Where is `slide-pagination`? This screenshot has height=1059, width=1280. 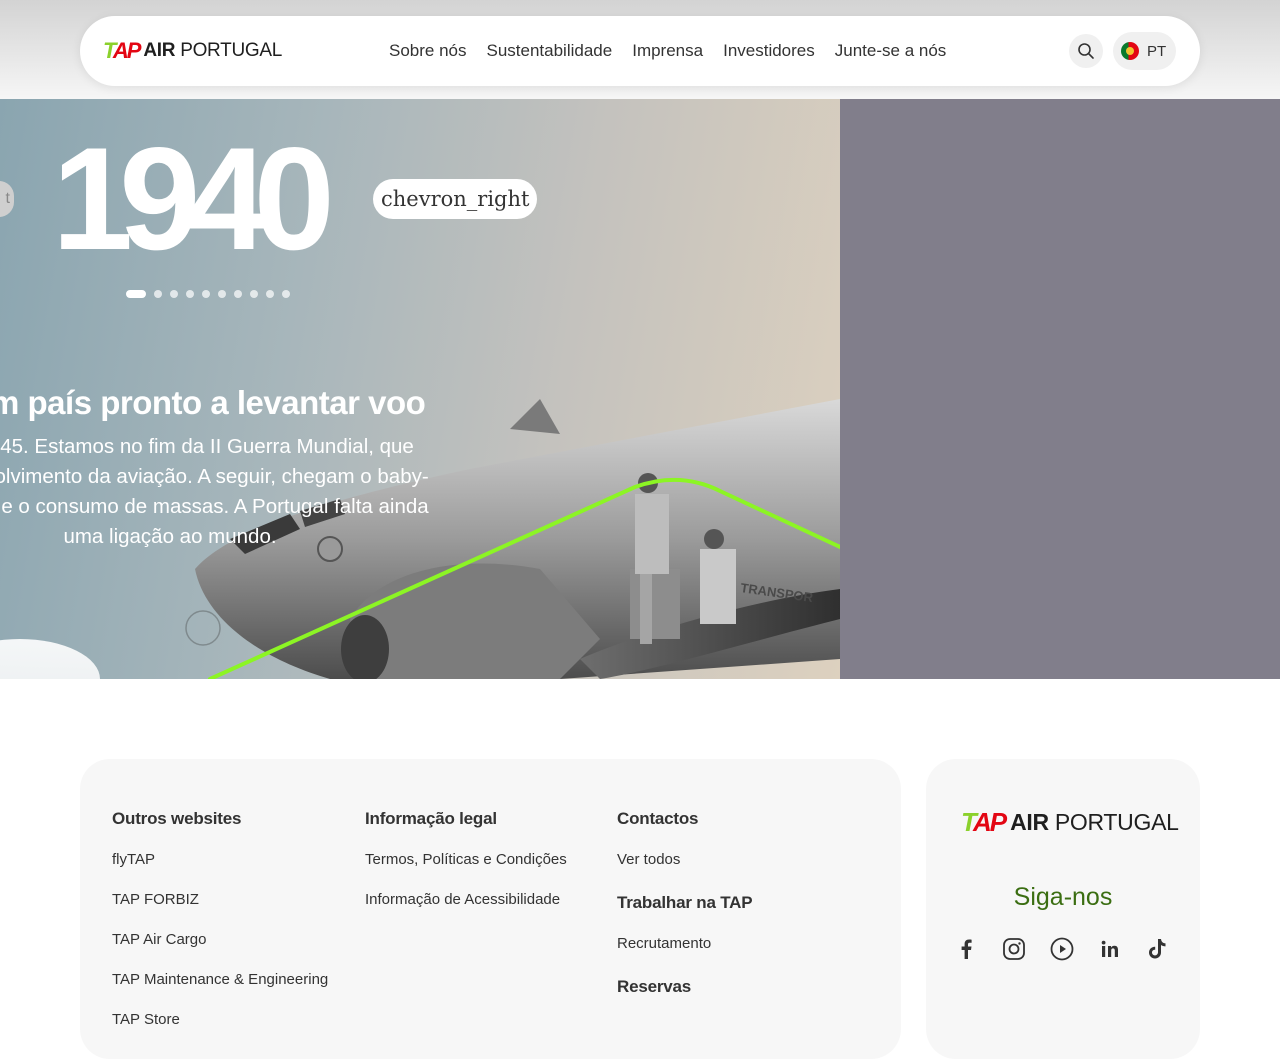 slide-pagination is located at coordinates (208, 294).